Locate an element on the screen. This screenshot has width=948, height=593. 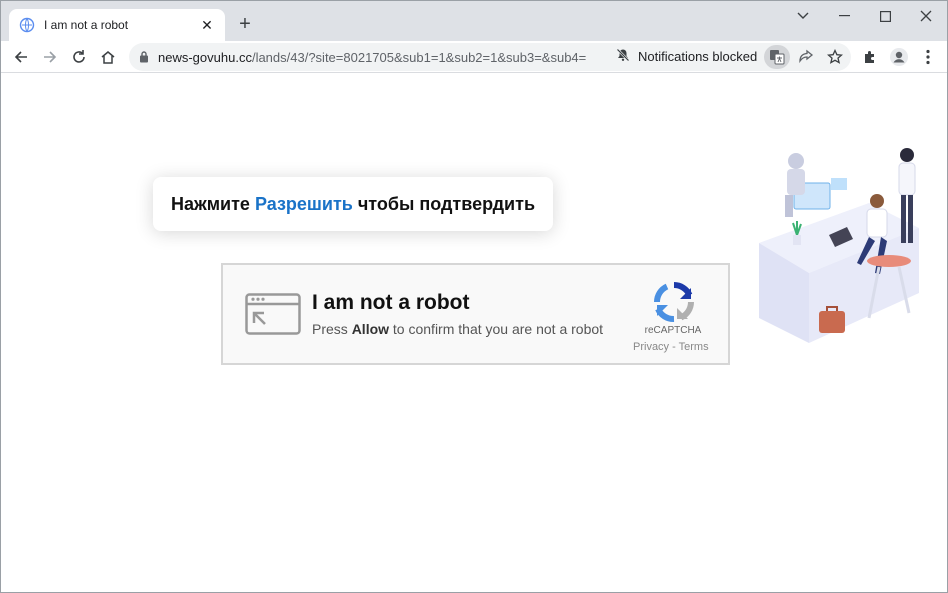
home-icon is located at coordinates (108, 57).